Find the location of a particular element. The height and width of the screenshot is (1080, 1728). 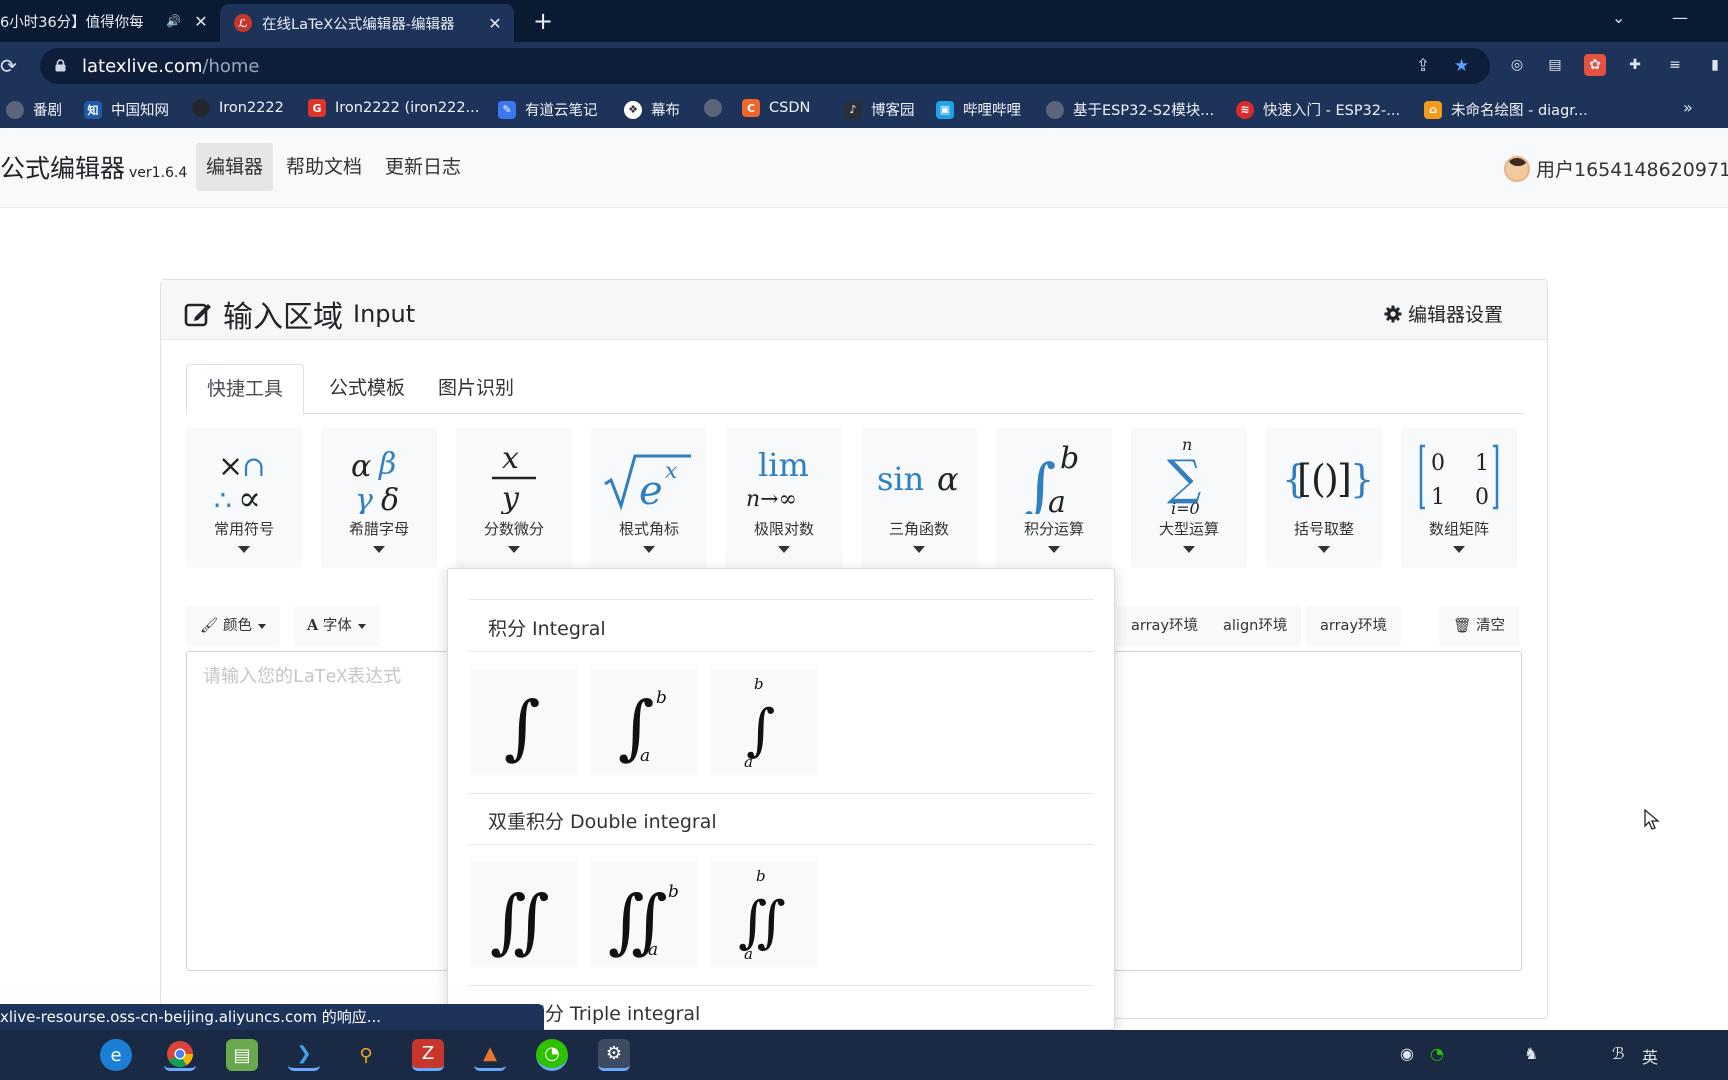

svg-text: b is located at coordinates (673, 892).